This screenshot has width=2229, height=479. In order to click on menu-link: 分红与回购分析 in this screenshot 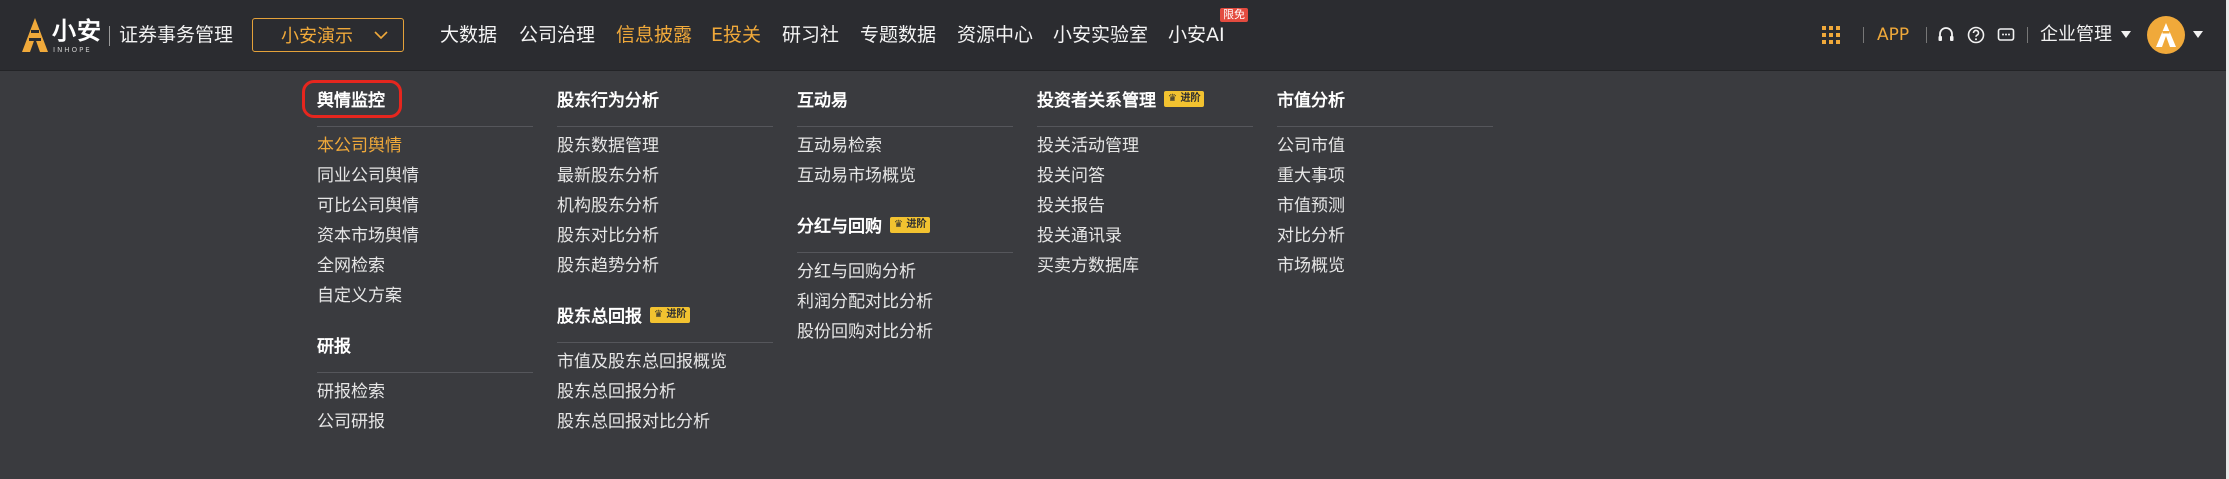, I will do `click(856, 272)`.